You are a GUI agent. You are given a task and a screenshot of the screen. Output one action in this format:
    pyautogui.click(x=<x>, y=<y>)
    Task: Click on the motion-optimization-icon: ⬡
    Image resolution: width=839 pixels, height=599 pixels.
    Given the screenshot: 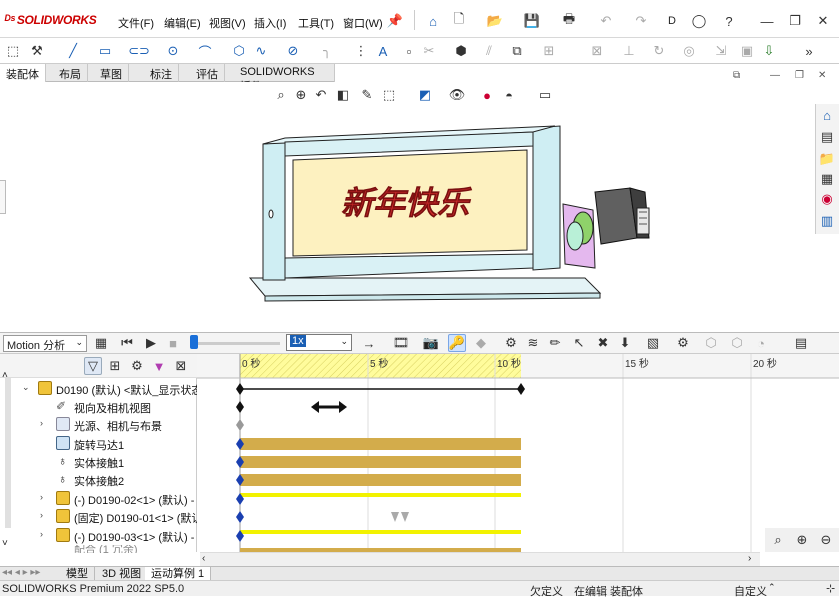 What is the action you would take?
    pyautogui.click(x=737, y=343)
    